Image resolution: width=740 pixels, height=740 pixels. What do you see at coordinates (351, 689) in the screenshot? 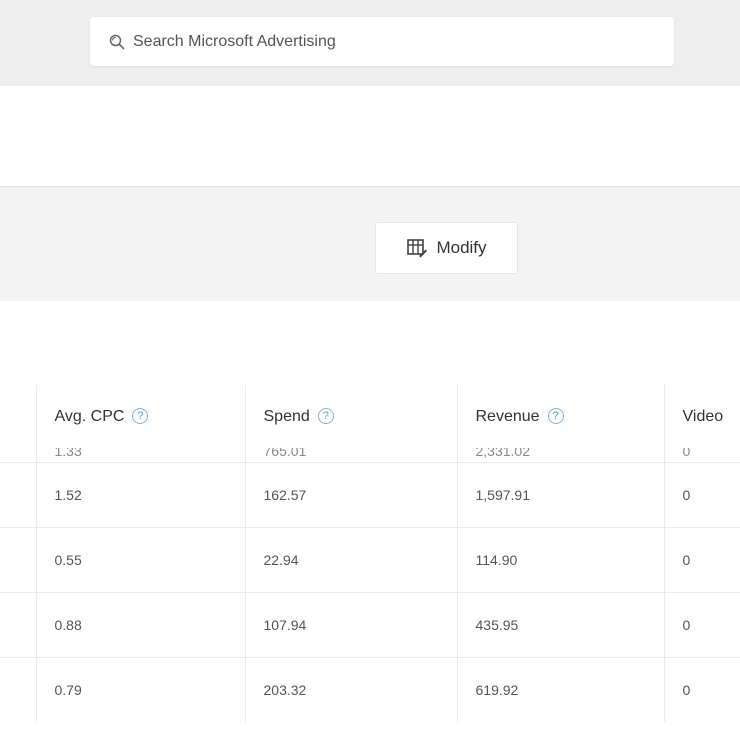
I see `table-cell: 203.32` at bounding box center [351, 689].